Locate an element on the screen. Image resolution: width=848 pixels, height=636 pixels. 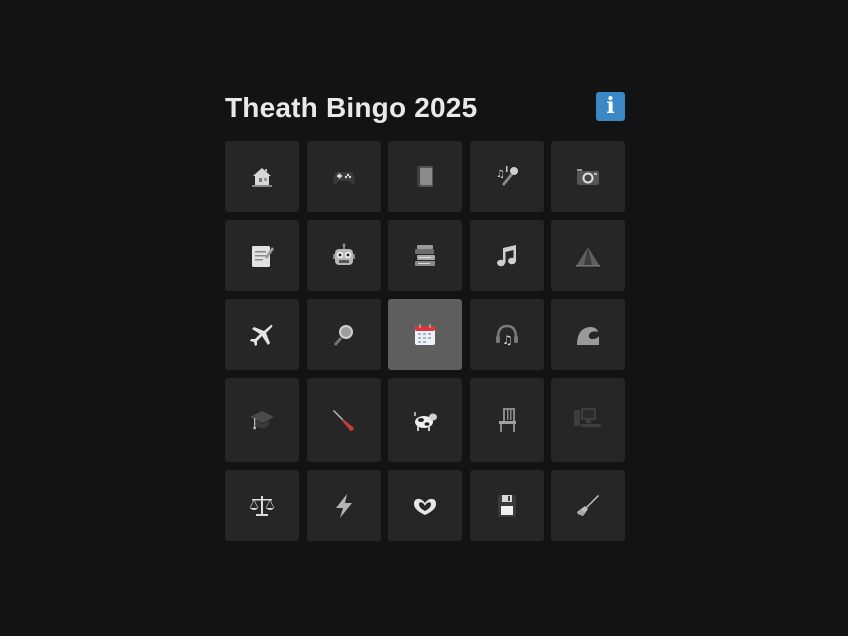
info-button: i is located at coordinates (610, 106).